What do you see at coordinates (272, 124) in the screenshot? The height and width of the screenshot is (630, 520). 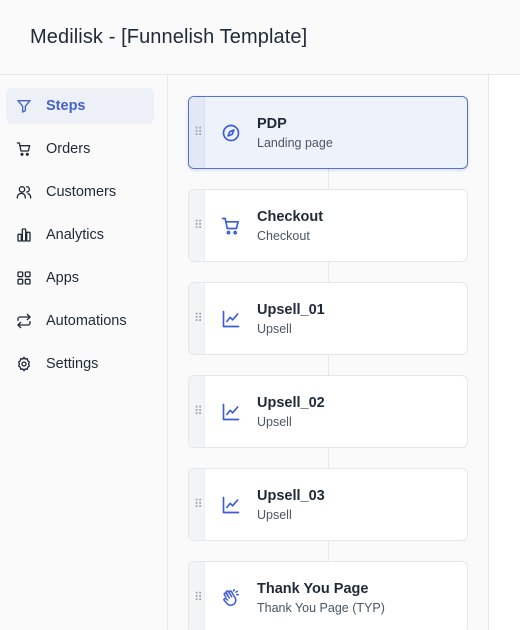 I see `step-name: PDP` at bounding box center [272, 124].